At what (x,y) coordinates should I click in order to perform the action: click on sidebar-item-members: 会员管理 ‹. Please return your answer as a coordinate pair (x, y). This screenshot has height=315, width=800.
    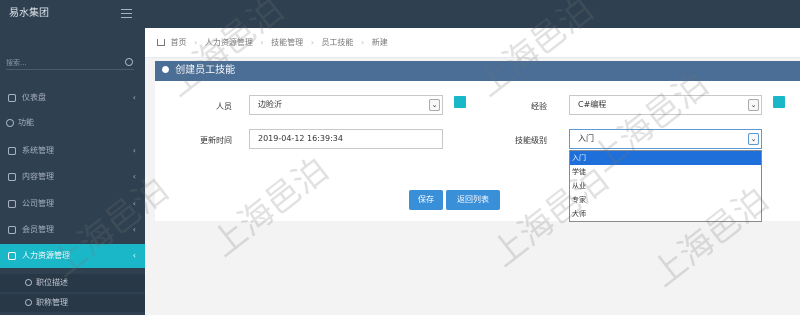
    Looking at the image, I should click on (72, 230).